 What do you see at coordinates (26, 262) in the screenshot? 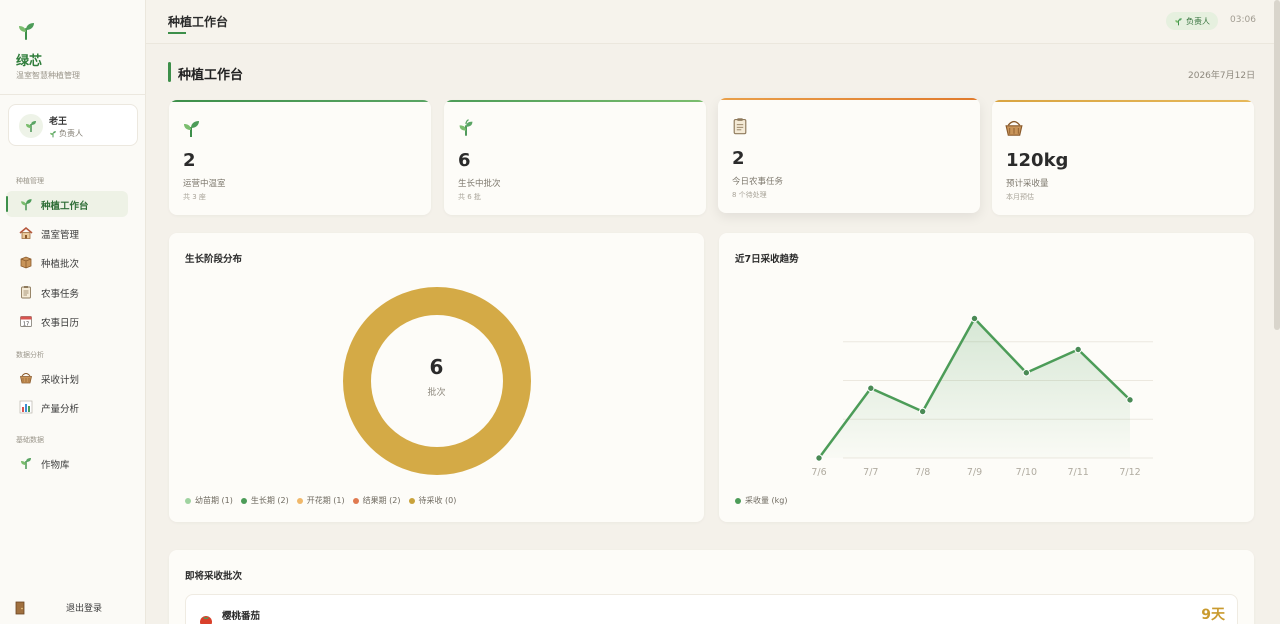
I see `box-icon` at bounding box center [26, 262].